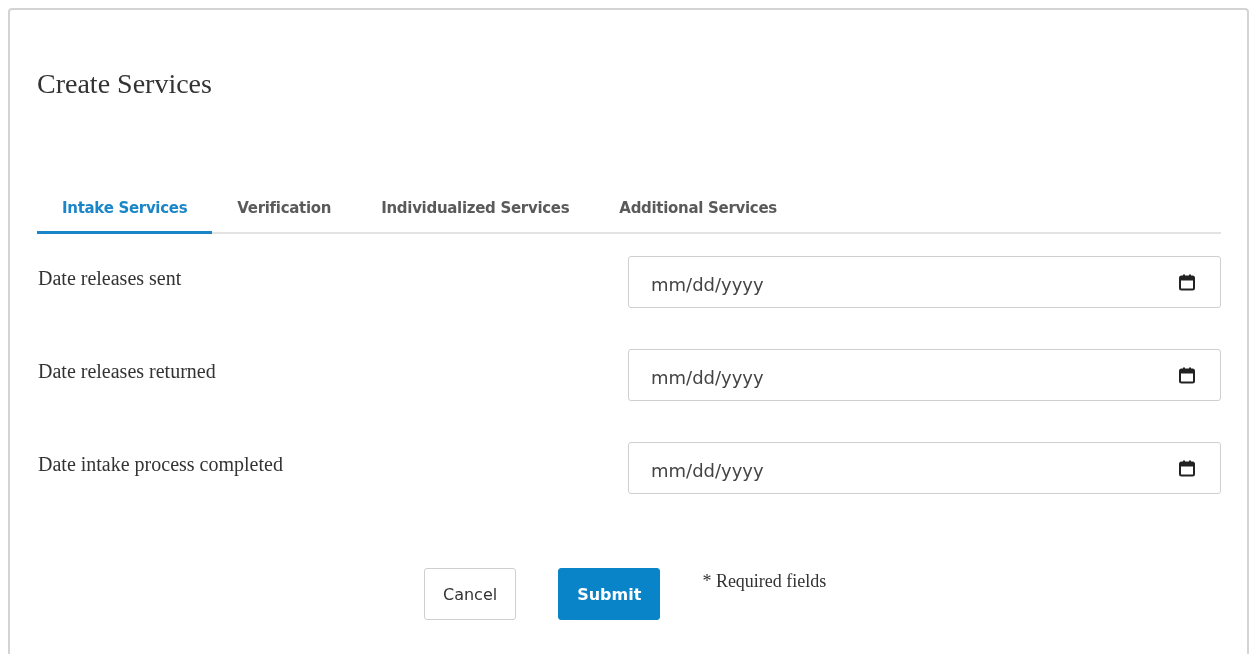 The height and width of the screenshot is (654, 1253). Describe the element at coordinates (127, 371) in the screenshot. I see `field-label: Date releases returned` at that location.